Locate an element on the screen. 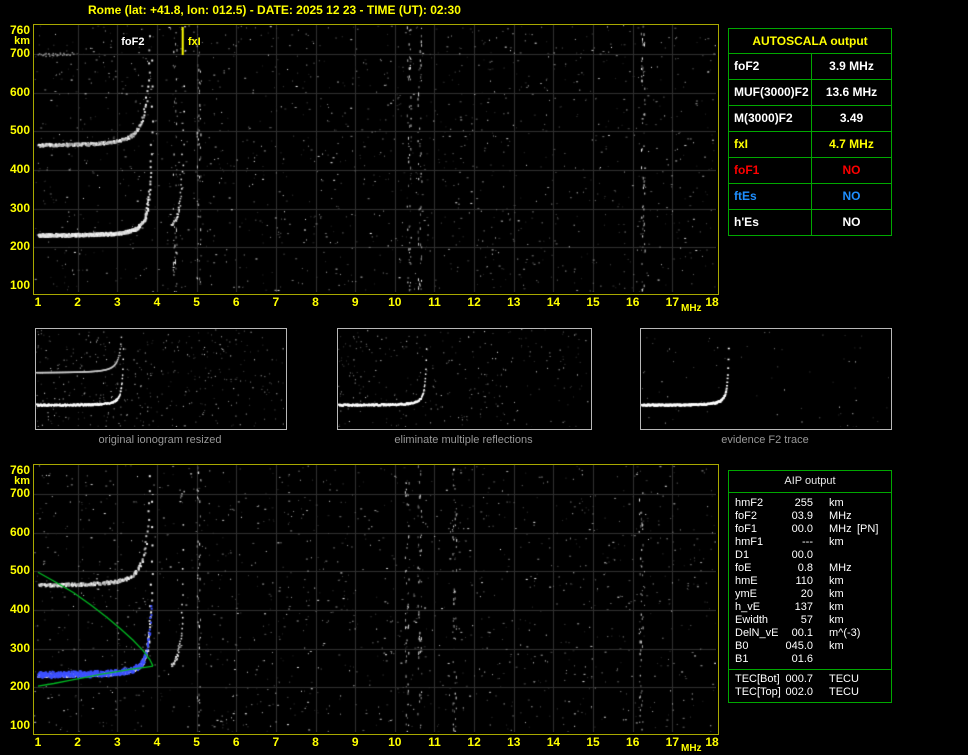 The width and height of the screenshot is (968, 755). y-axis-tick: 100 is located at coordinates (19, 285).